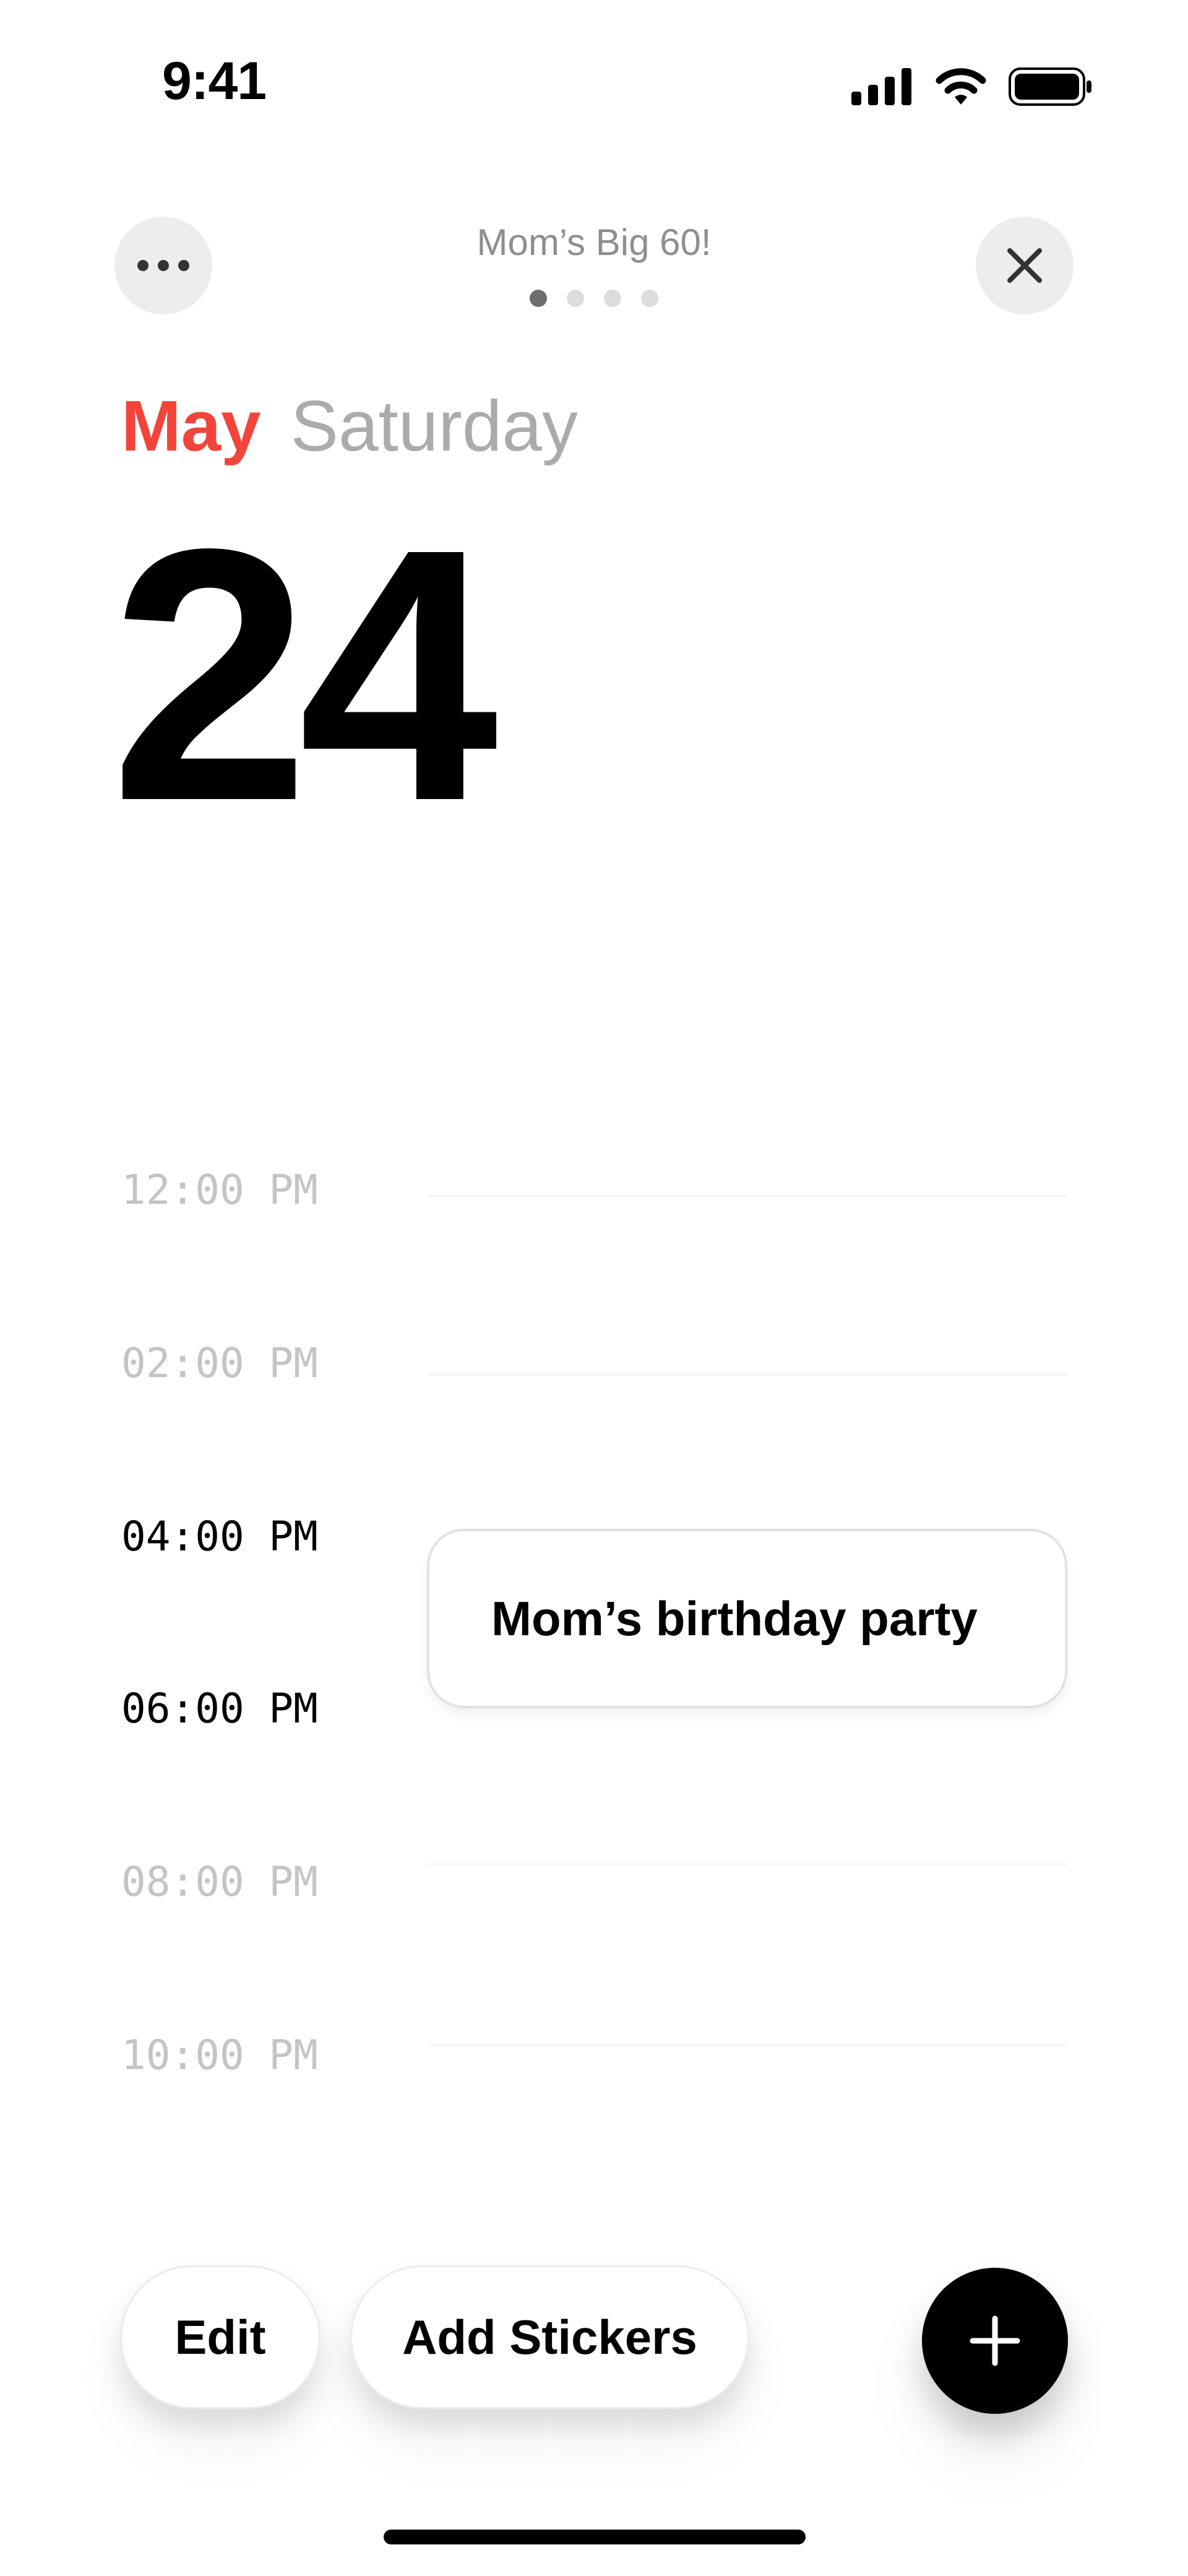 The width and height of the screenshot is (1188, 2576). I want to click on weekday-label: Saturday, so click(434, 426).